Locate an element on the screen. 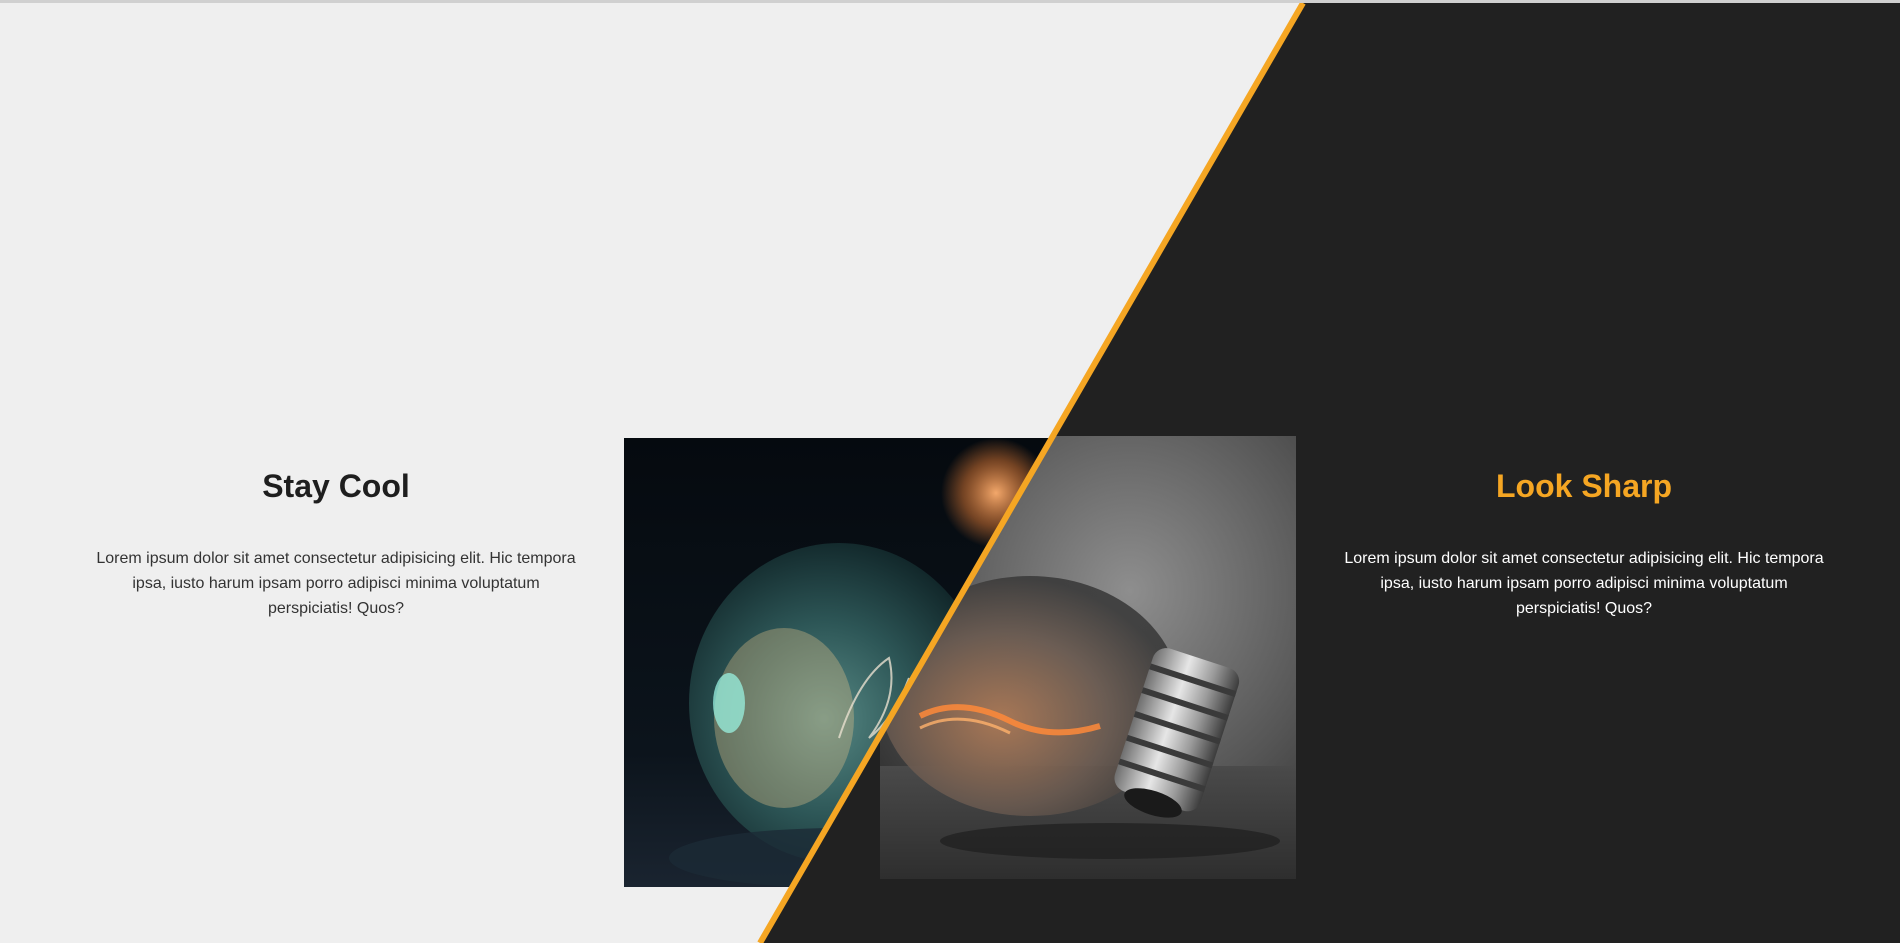  right-title: Look Sharp is located at coordinates (1583, 486).